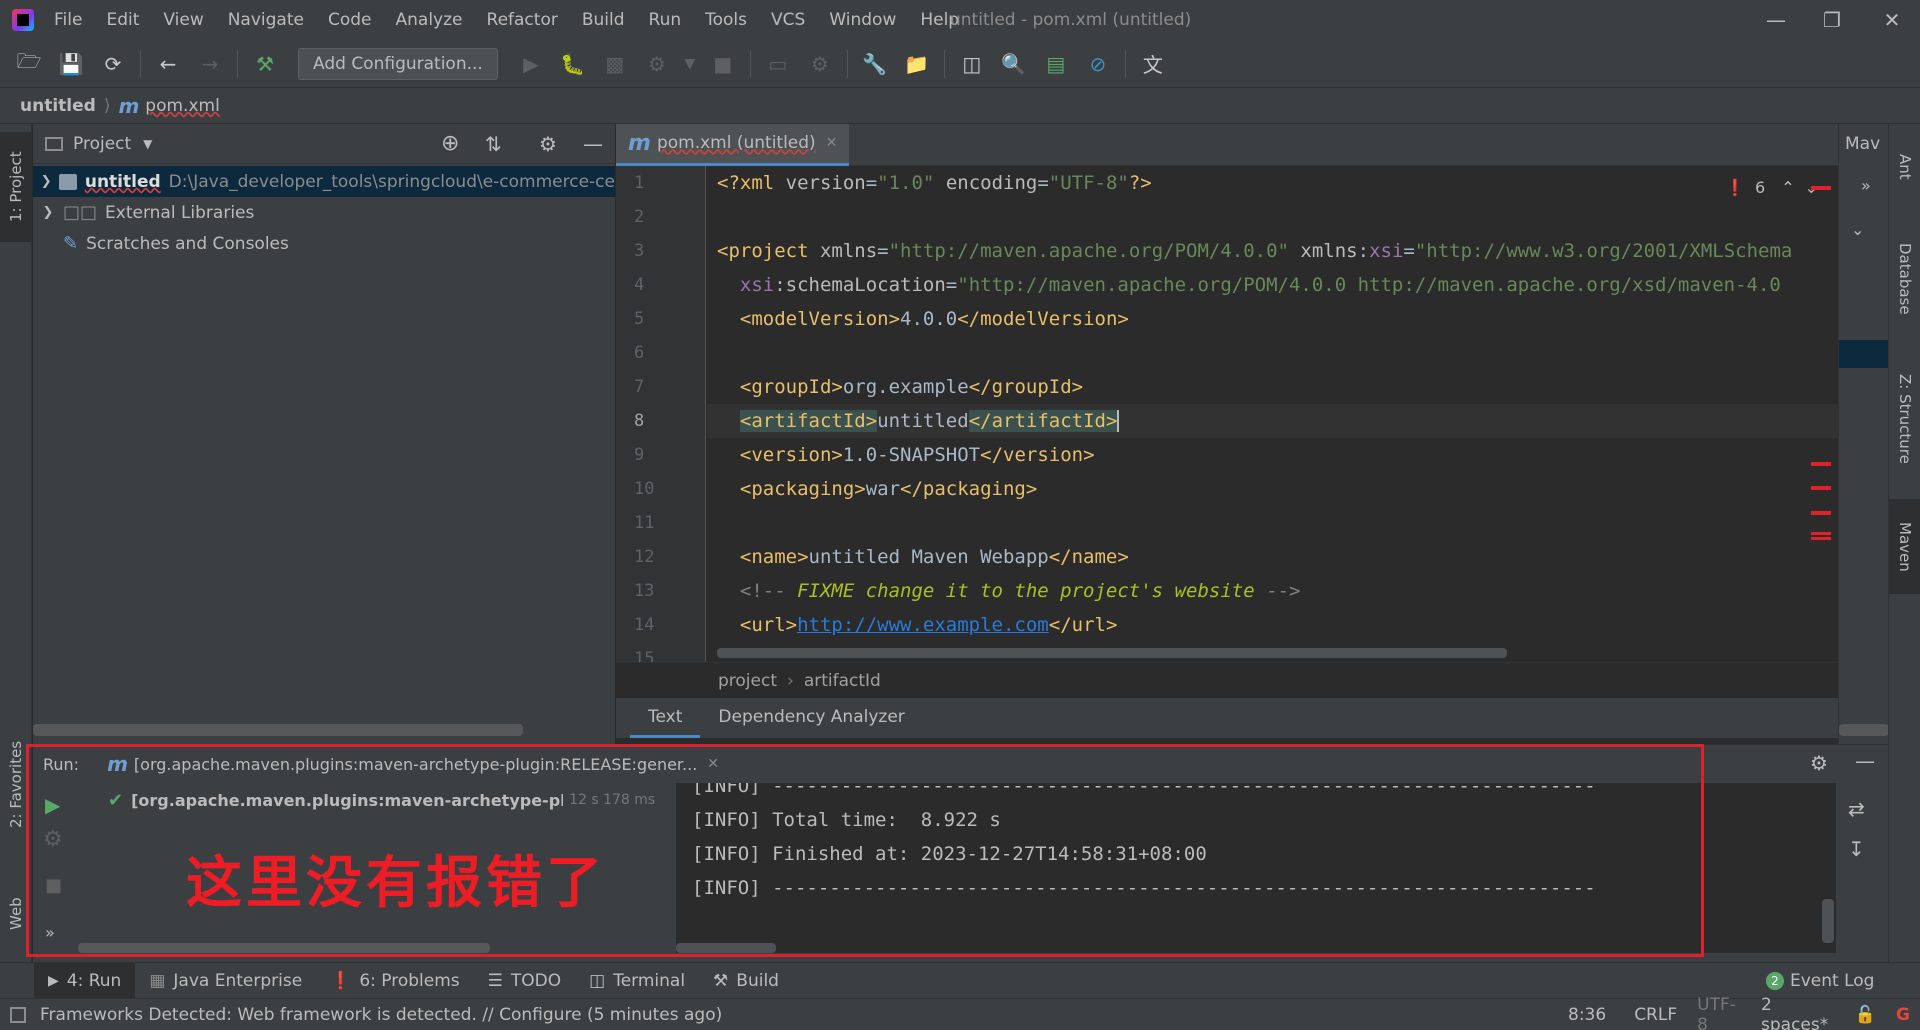 The width and height of the screenshot is (1920, 1030). I want to click on save-all-icon: 💾, so click(71, 64).